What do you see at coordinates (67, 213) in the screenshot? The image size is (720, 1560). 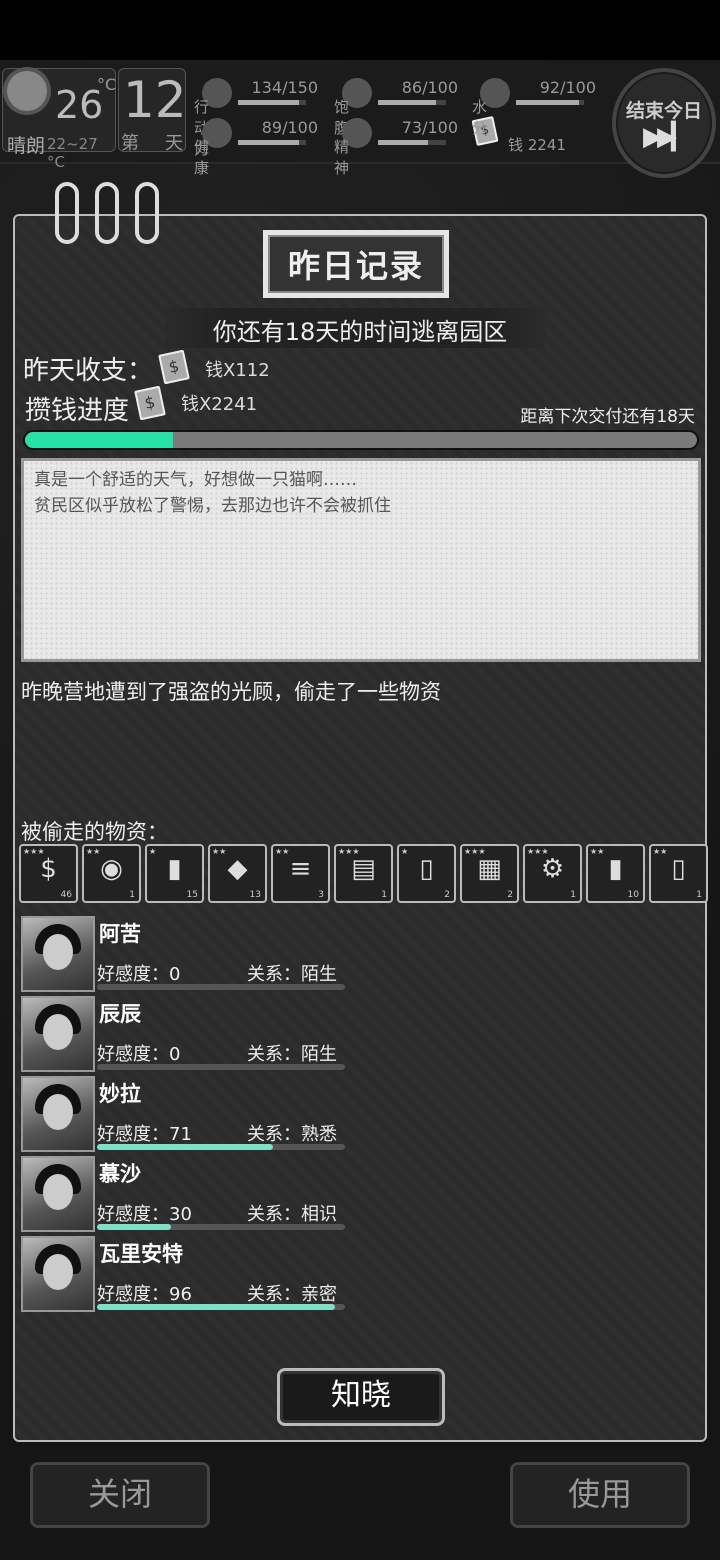 I see `binder-ring-icon` at bounding box center [67, 213].